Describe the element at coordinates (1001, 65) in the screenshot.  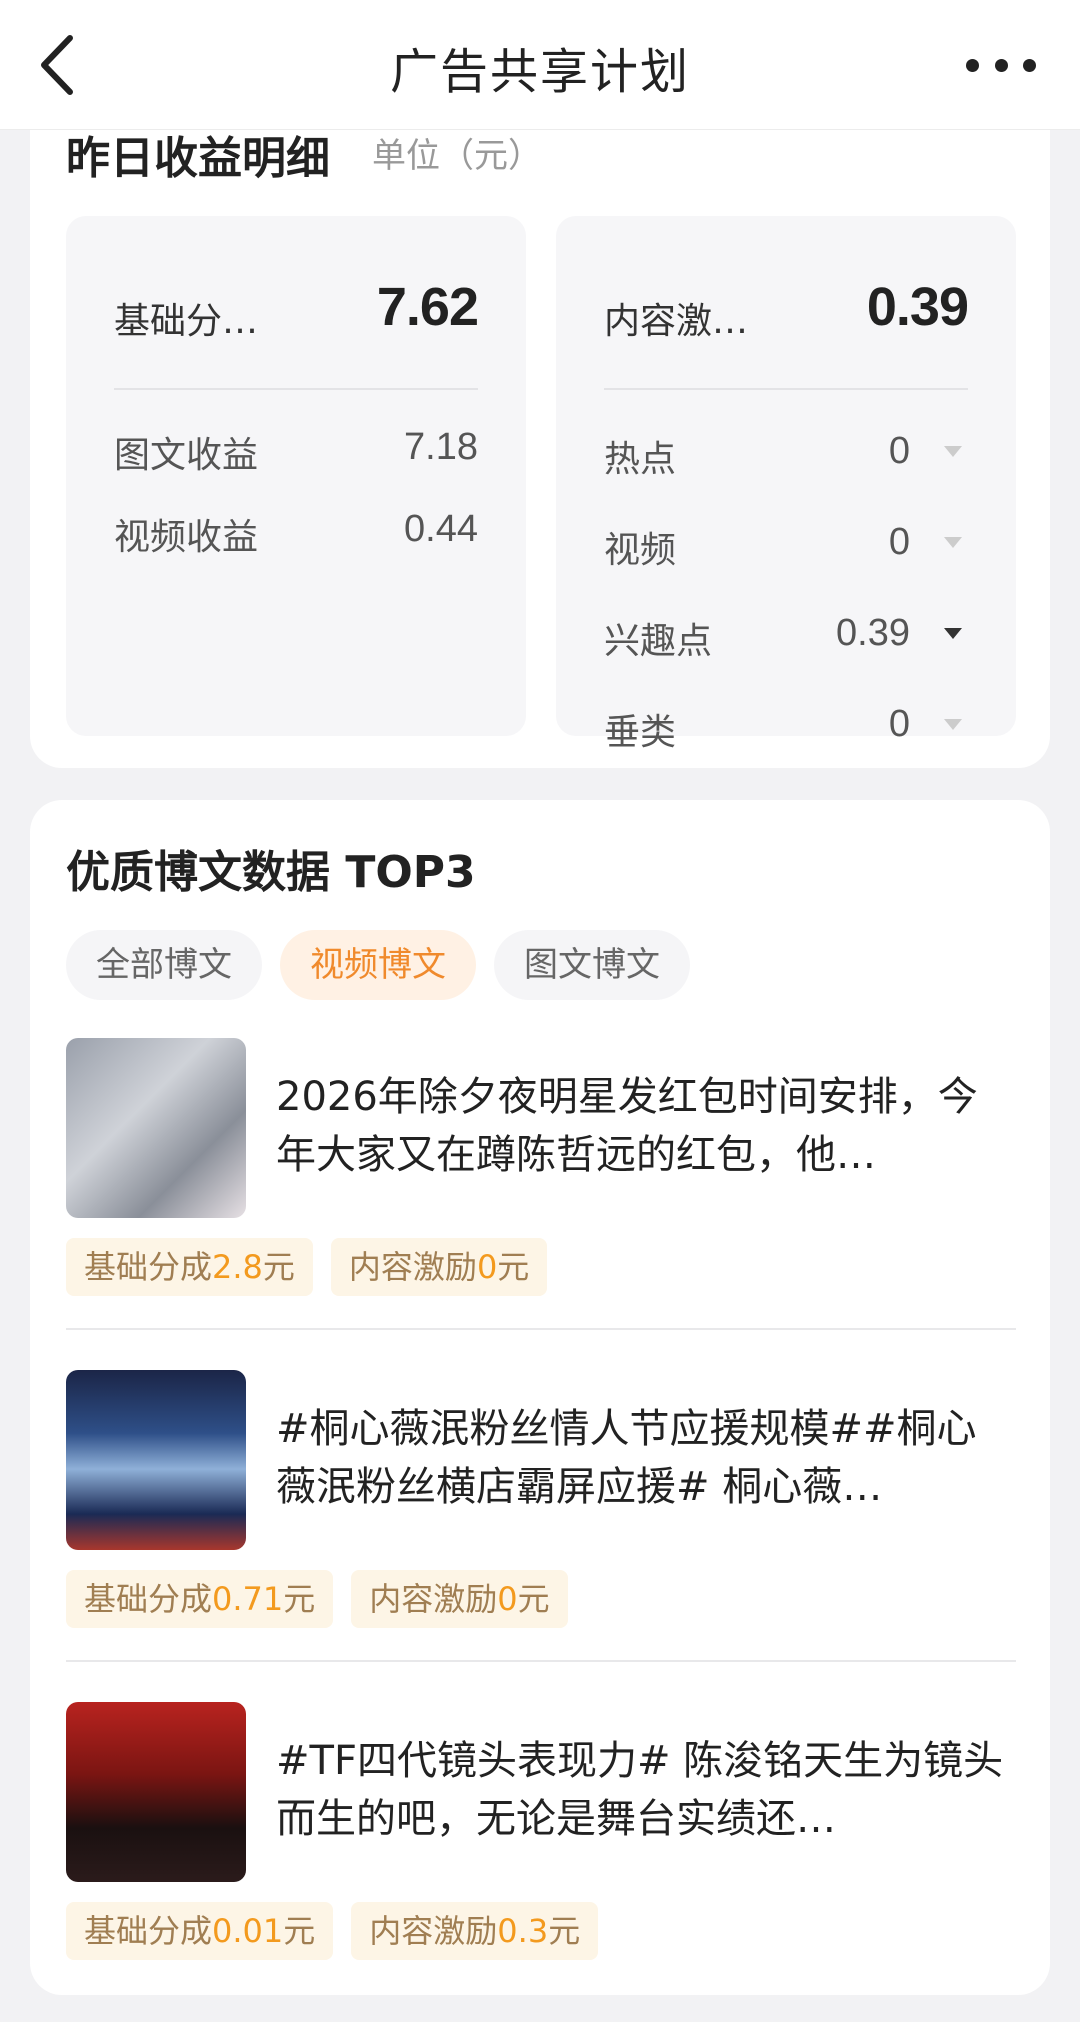
I see `more-options-icon` at that location.